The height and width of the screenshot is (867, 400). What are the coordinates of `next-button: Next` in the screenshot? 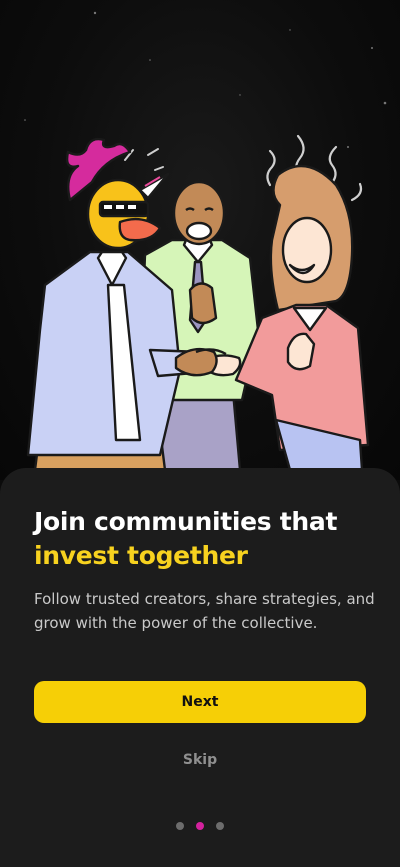 It's located at (200, 702).